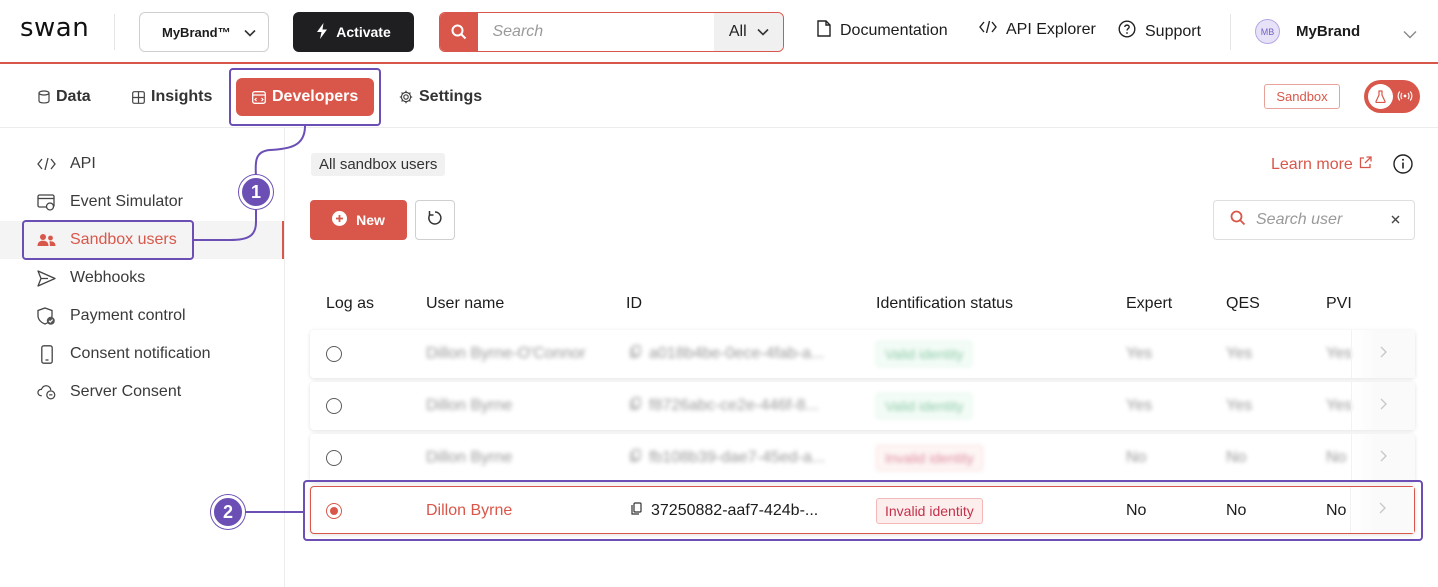 The width and height of the screenshot is (1438, 587). What do you see at coordinates (73, 96) in the screenshot?
I see `tab-data-label: Data` at bounding box center [73, 96].